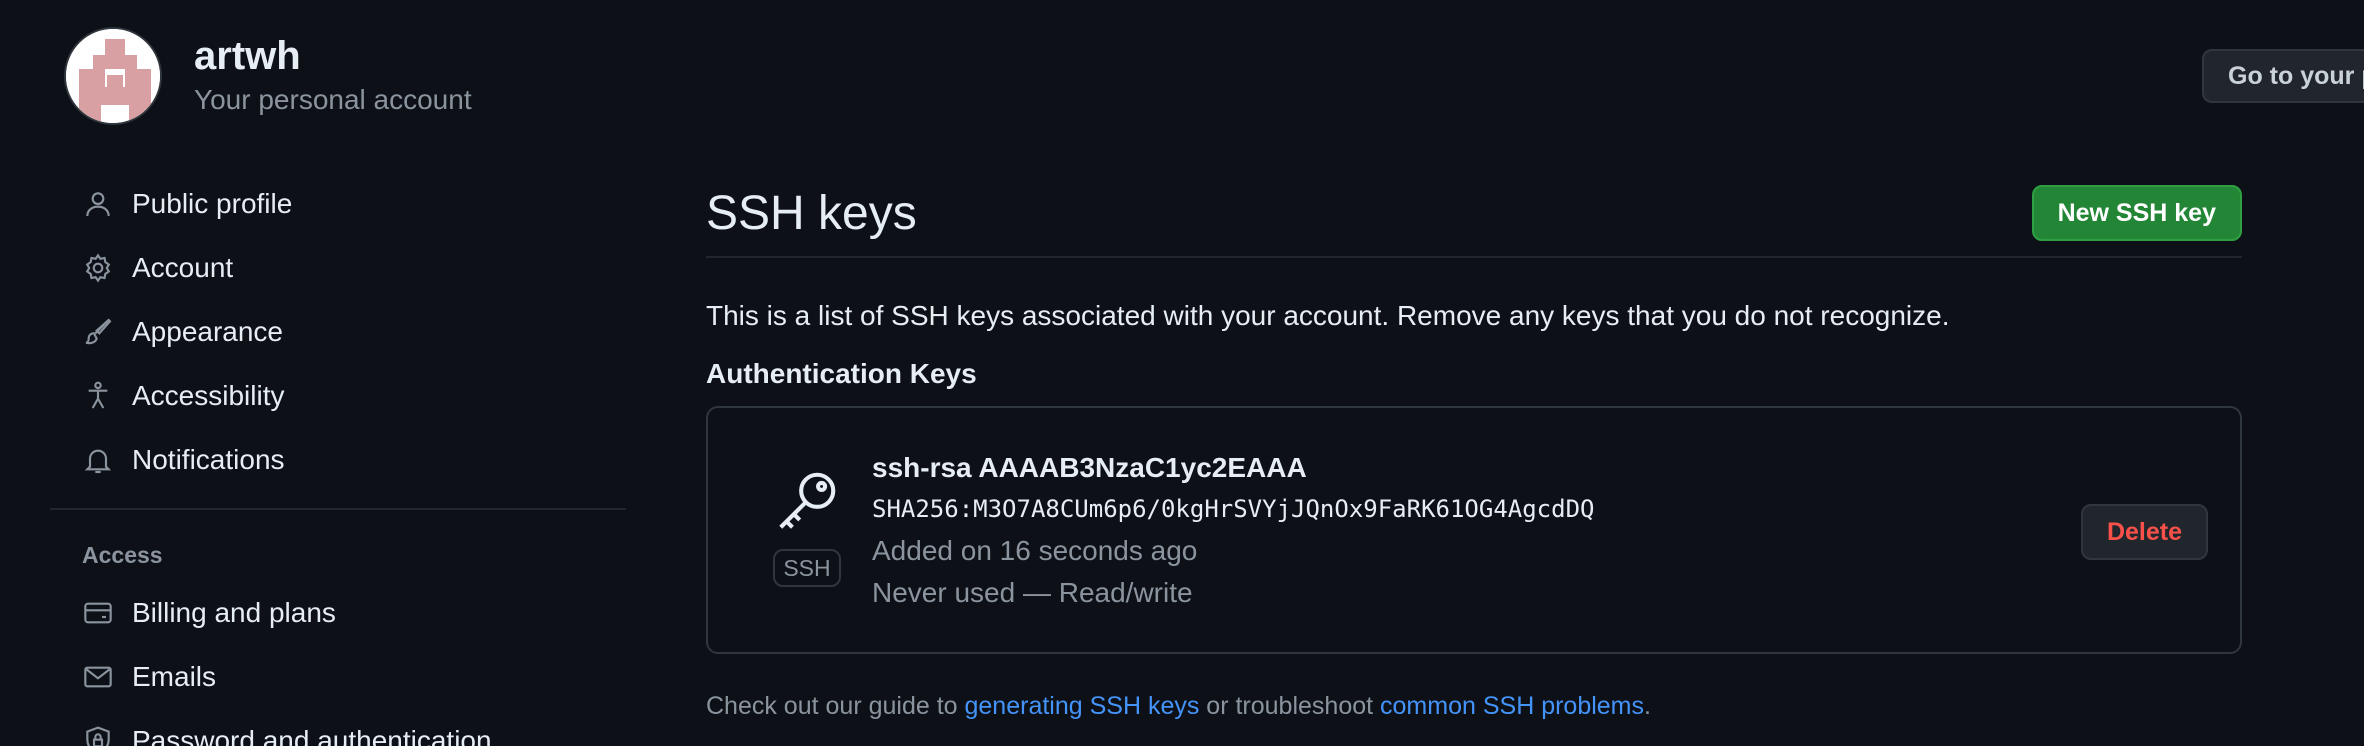 This screenshot has width=2364, height=746. I want to click on key-icon-group: SSH, so click(807, 526).